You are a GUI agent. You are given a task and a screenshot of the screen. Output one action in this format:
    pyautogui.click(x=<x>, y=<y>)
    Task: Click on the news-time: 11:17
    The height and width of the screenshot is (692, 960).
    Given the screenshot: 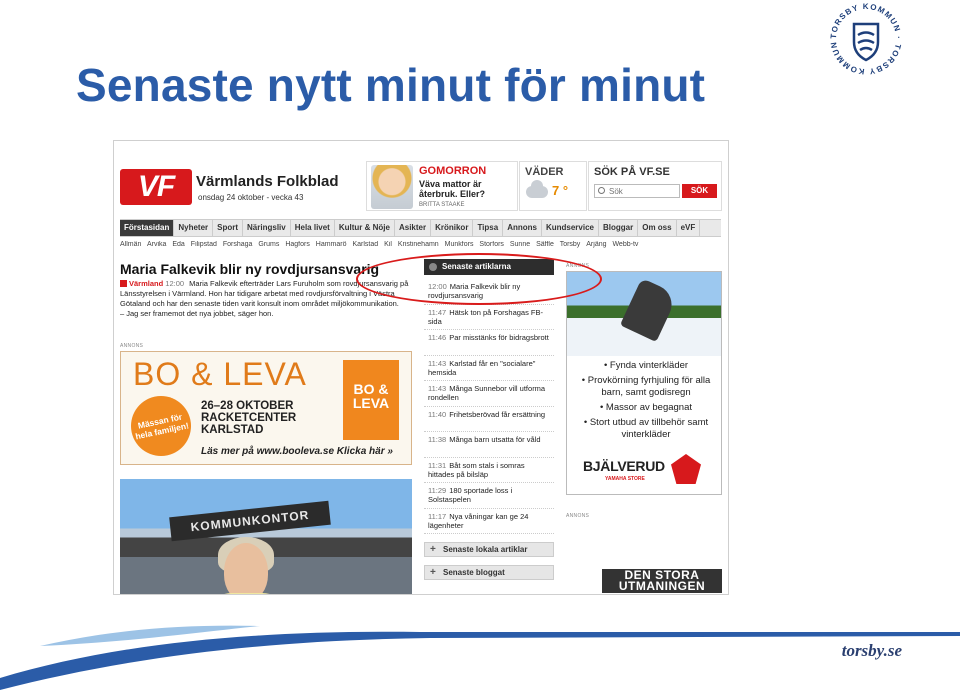 What is the action you would take?
    pyautogui.click(x=437, y=516)
    